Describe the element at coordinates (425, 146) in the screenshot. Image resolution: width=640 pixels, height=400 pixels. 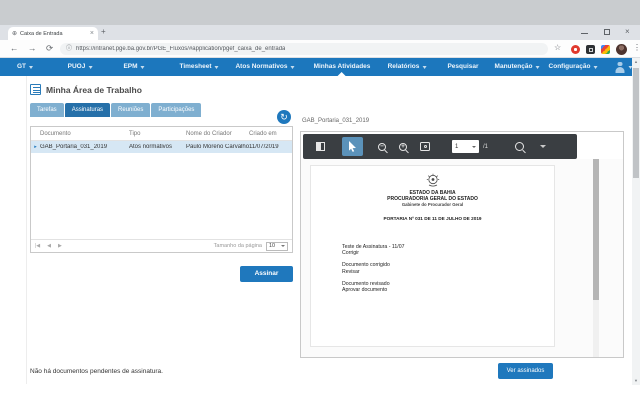
I see `print-icon` at that location.